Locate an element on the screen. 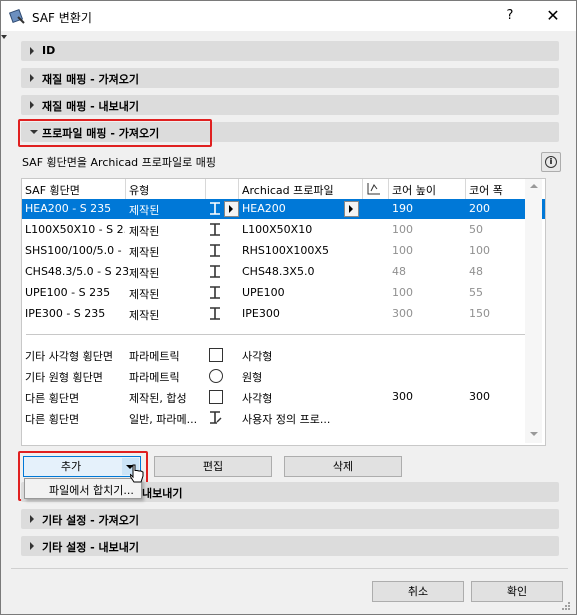 Image resolution: width=577 pixels, height=615 pixels. app-icon is located at coordinates (17, 16).